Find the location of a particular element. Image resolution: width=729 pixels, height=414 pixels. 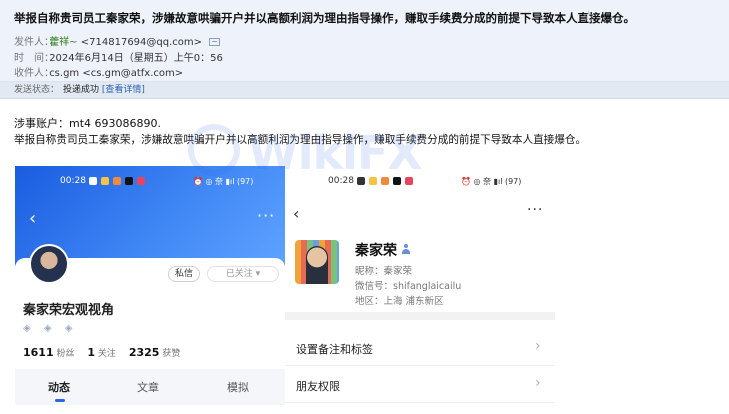

sender-email: <714817694@qq.com> is located at coordinates (141, 42).